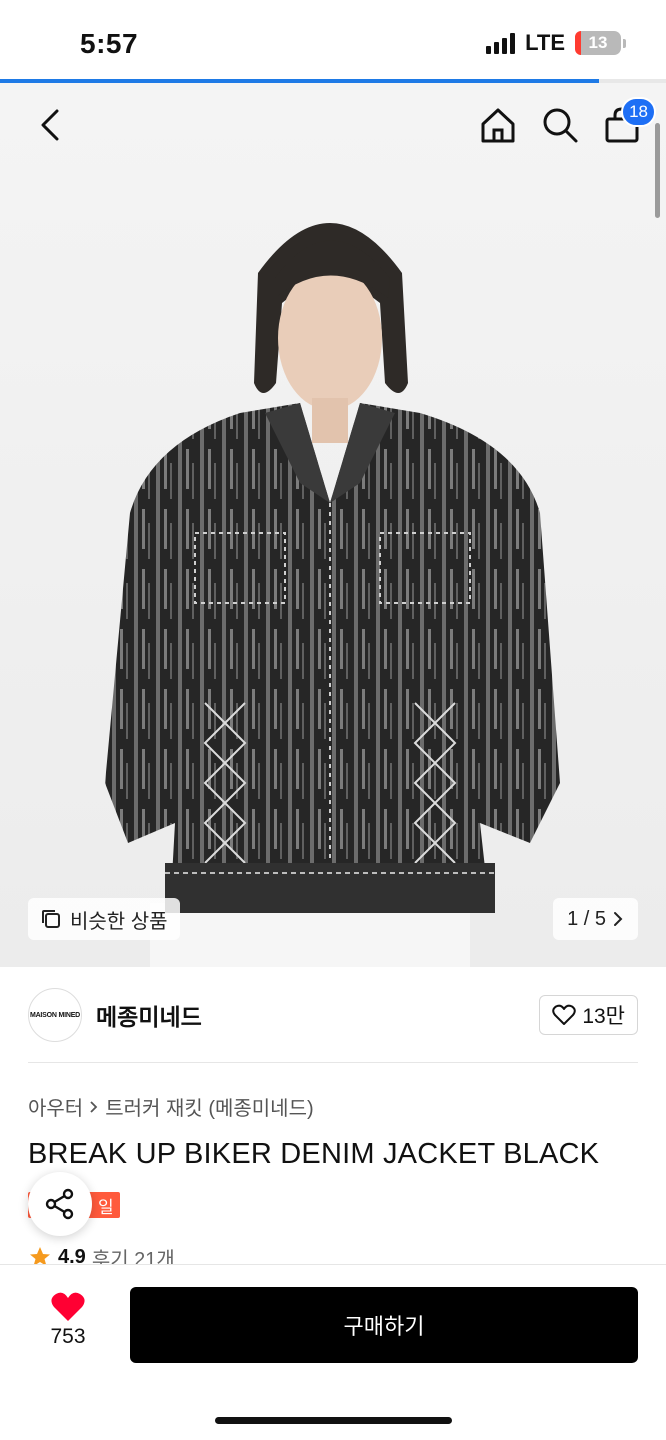 The width and height of the screenshot is (666, 1440). What do you see at coordinates (119, 921) in the screenshot?
I see `similar-products-label: 비슷한 상품` at bounding box center [119, 921].